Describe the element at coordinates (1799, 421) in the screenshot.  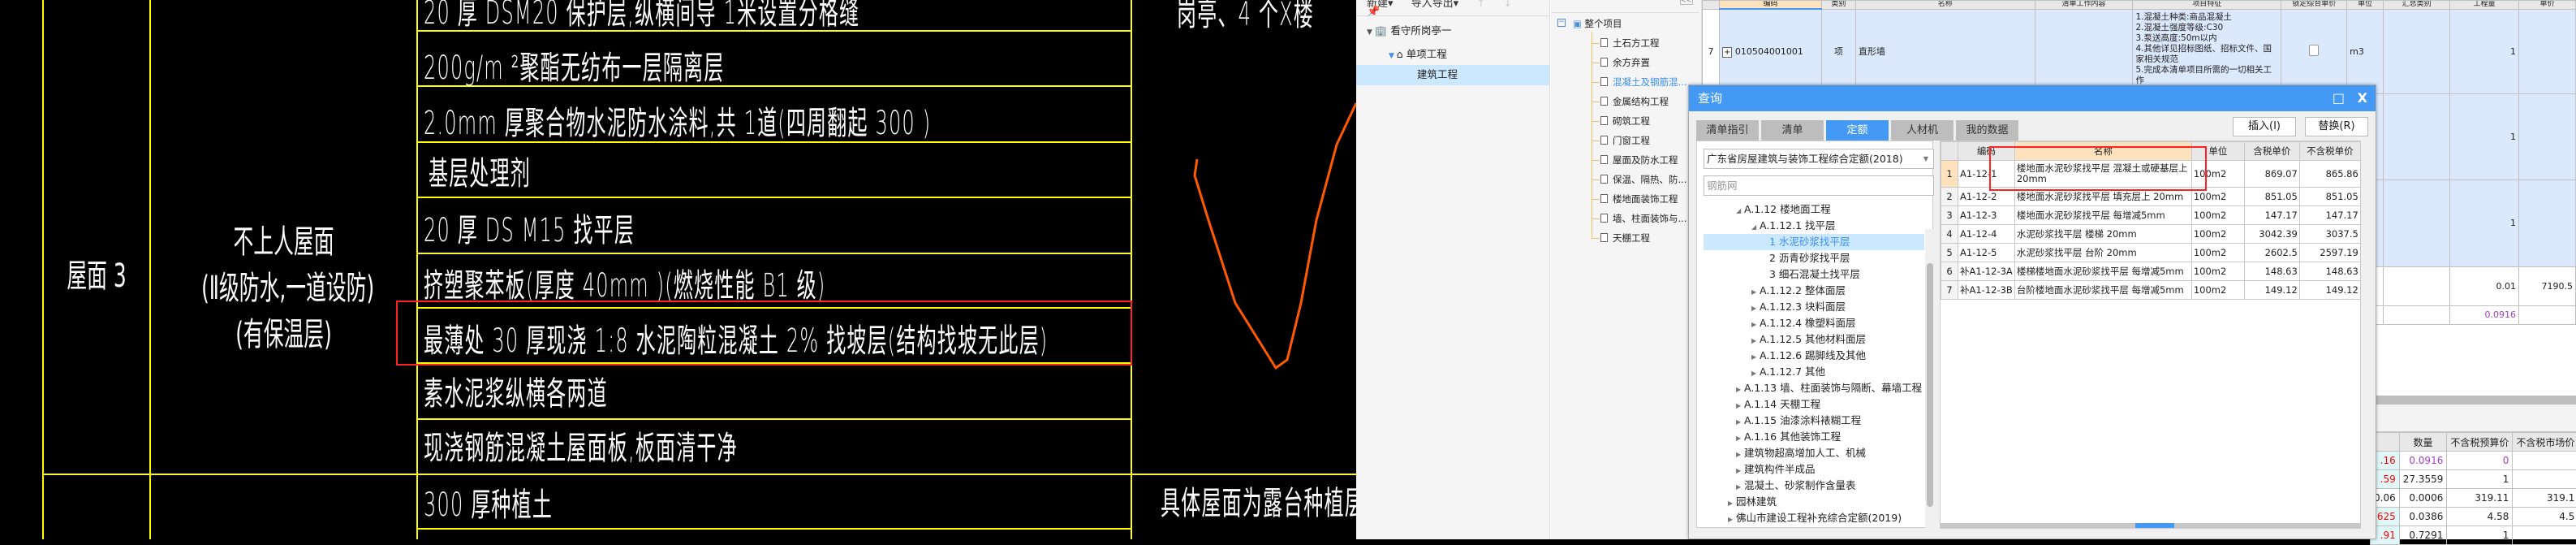
I see `tree-node: ▶A.1.15 油漆涂料裱糊工程` at that location.